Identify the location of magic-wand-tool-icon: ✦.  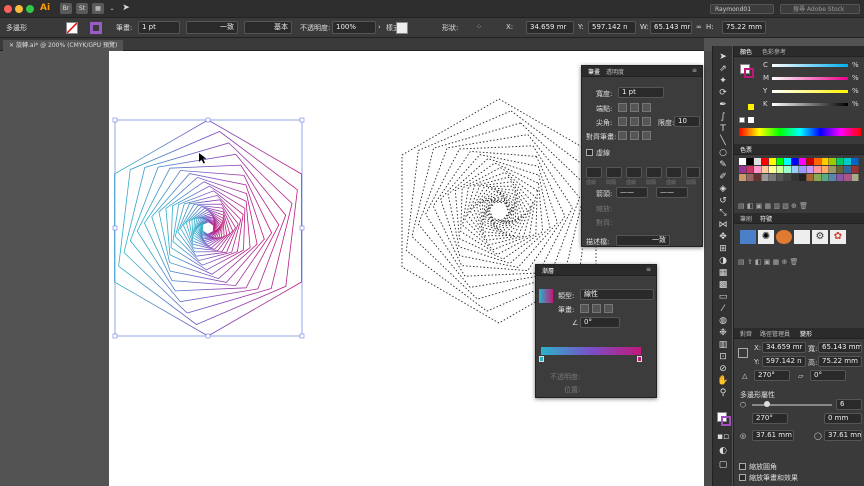
(723, 81).